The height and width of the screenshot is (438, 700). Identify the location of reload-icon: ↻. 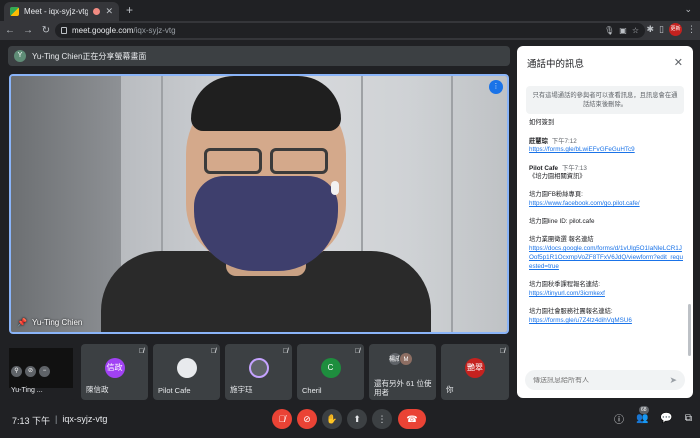
(46, 30).